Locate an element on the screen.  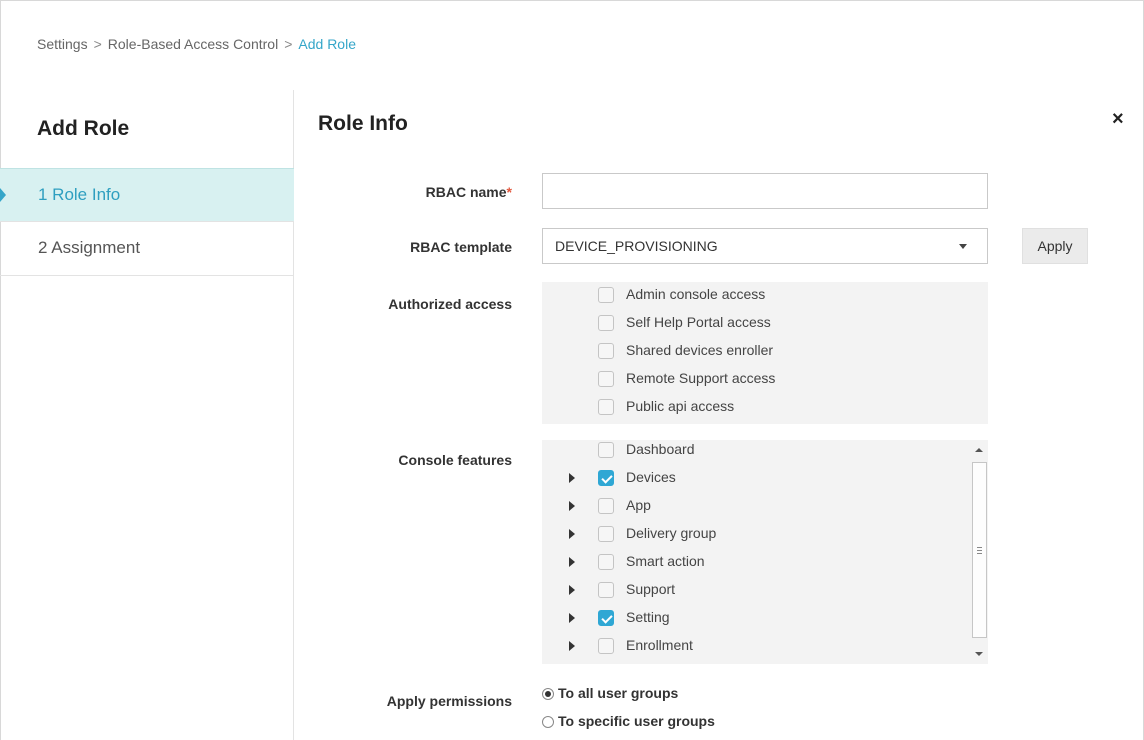
tree-item: Support is located at coordinates (752, 591).